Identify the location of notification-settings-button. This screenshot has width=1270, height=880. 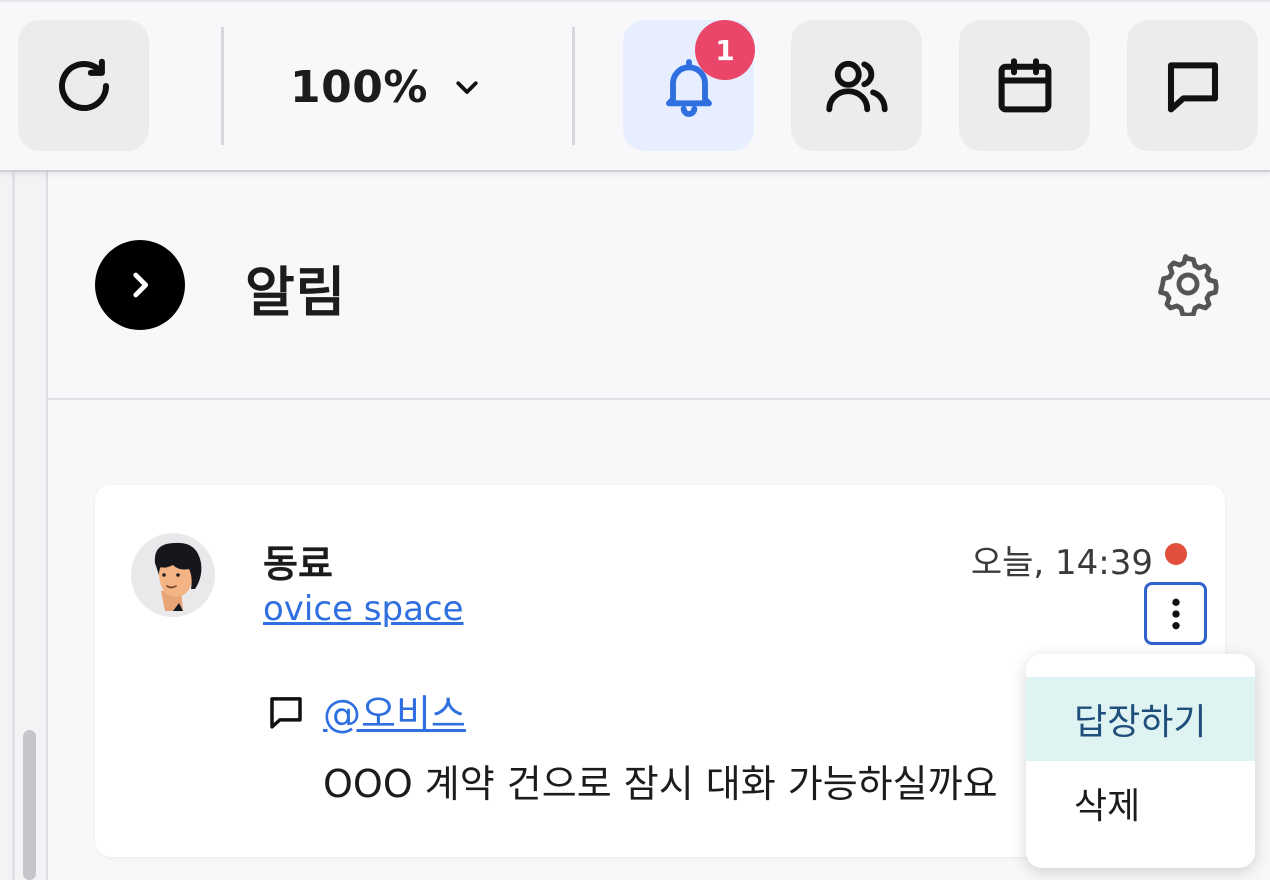
(1188, 285).